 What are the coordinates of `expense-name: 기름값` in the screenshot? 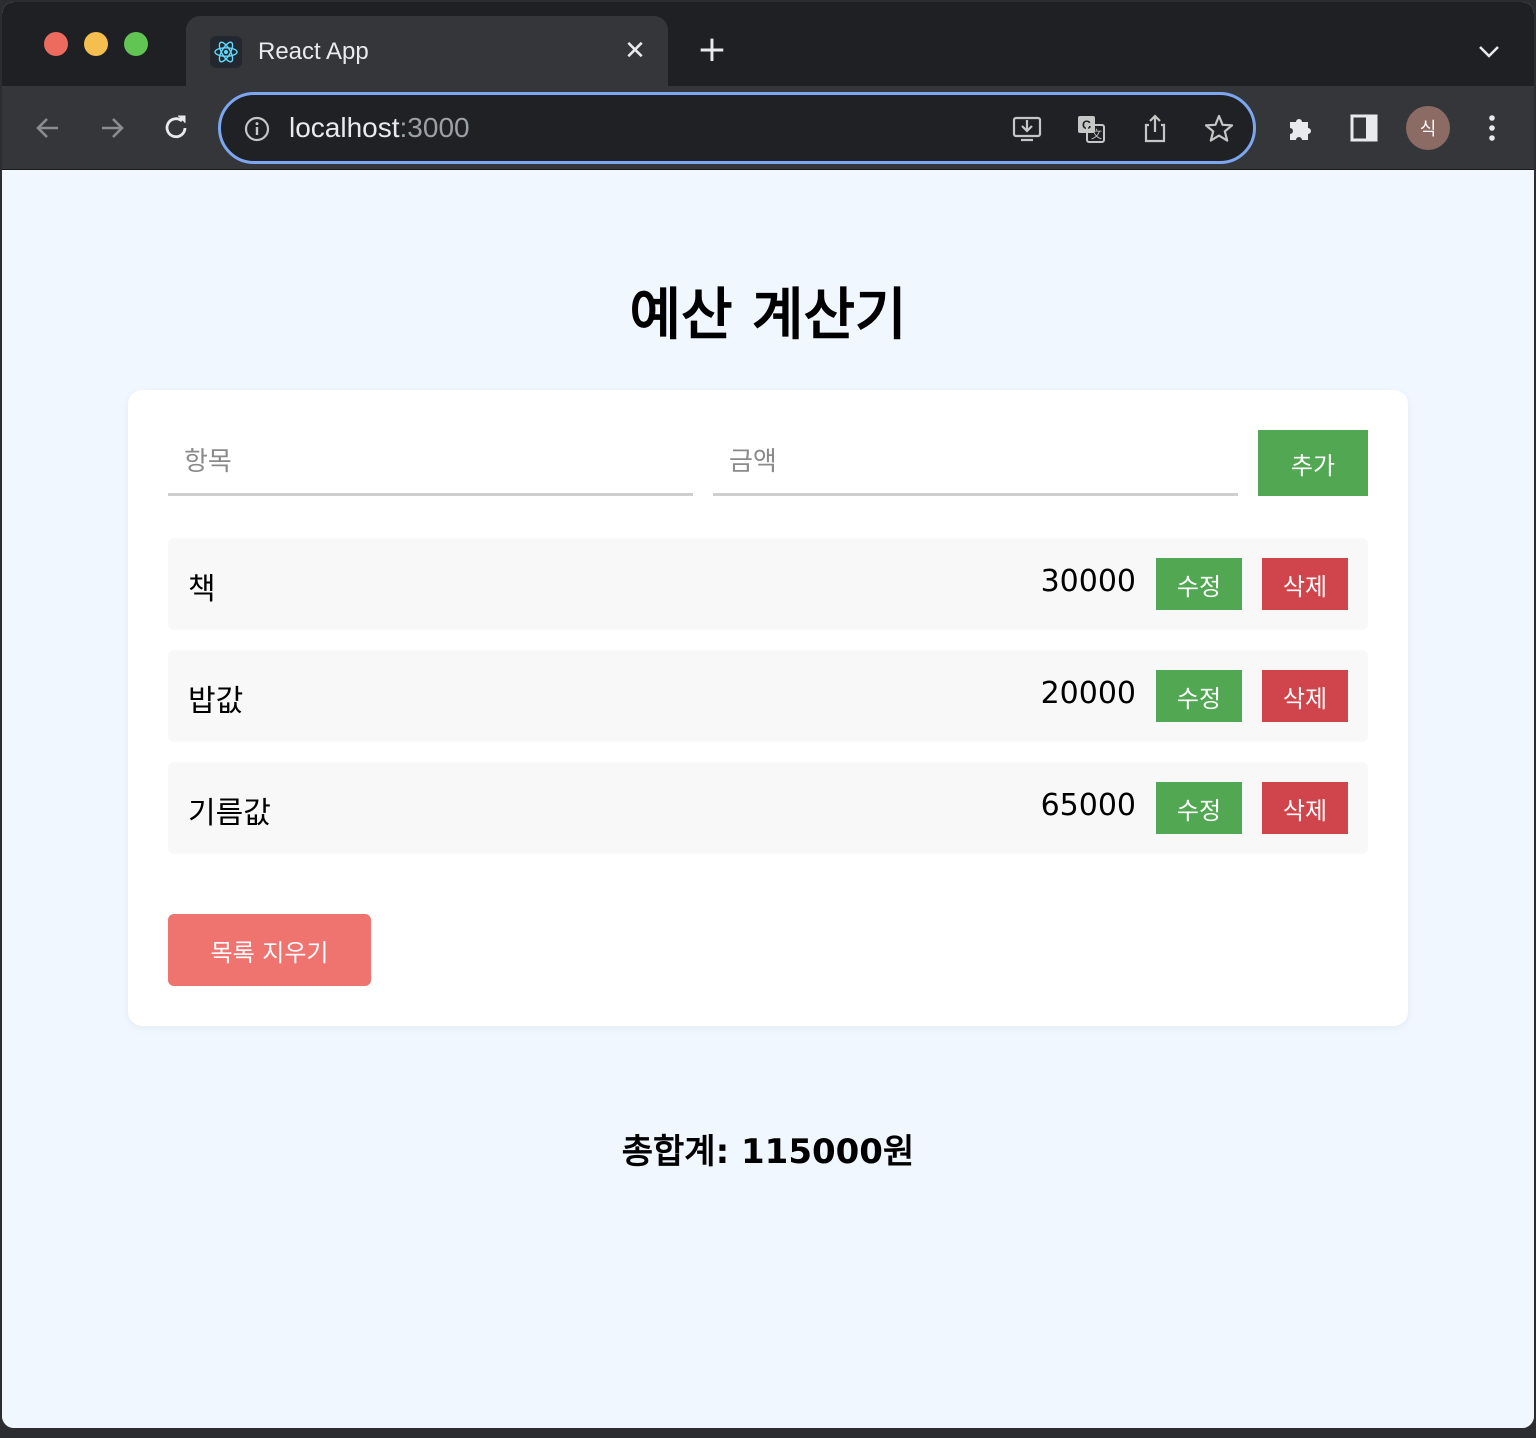 It's located at (229, 813).